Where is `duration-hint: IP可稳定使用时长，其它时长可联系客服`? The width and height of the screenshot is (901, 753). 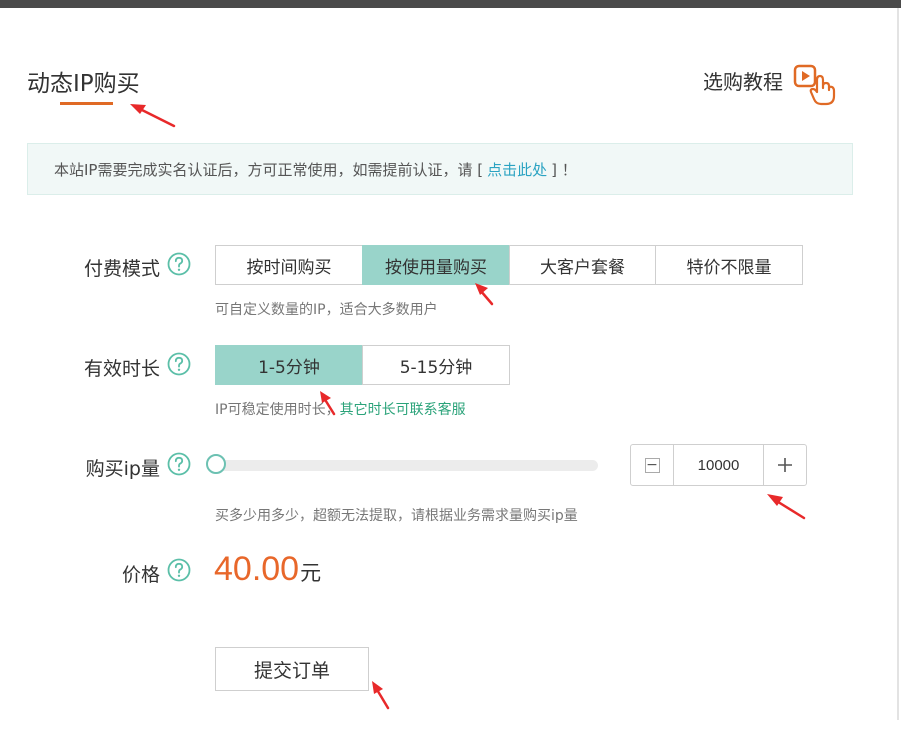
duration-hint: IP可稳定使用时长，其它时长可联系客服 is located at coordinates (340, 409).